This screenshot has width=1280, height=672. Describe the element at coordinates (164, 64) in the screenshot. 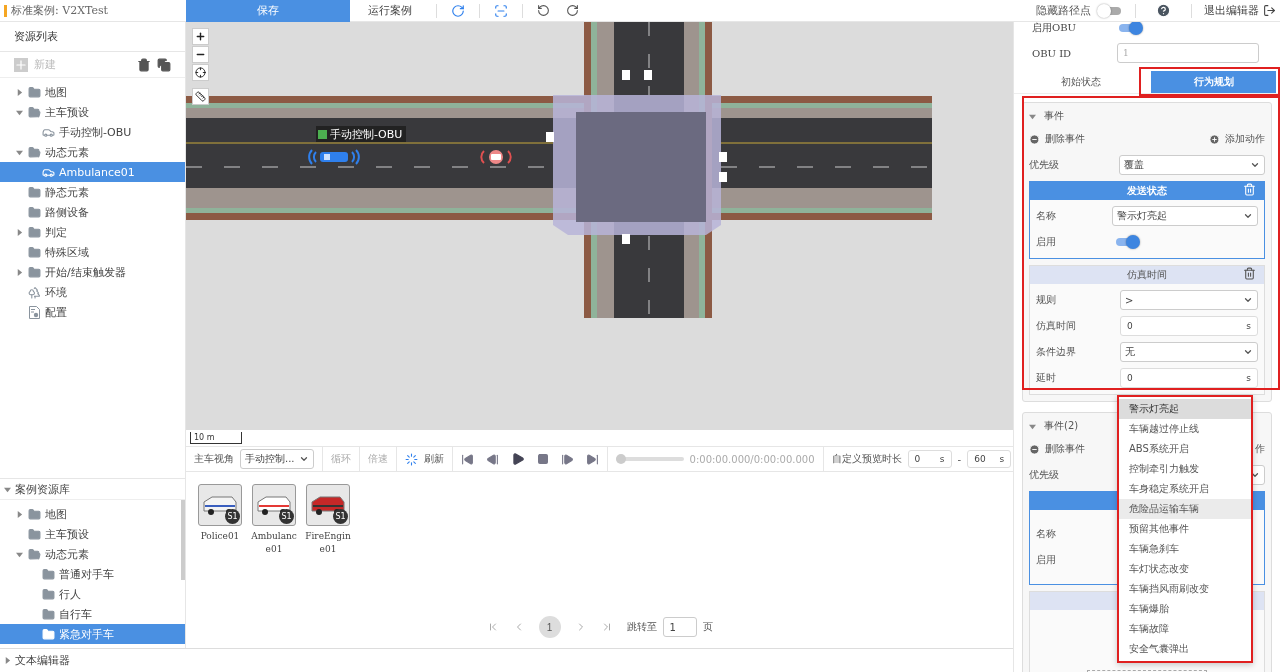

I see `copy-icon` at that location.